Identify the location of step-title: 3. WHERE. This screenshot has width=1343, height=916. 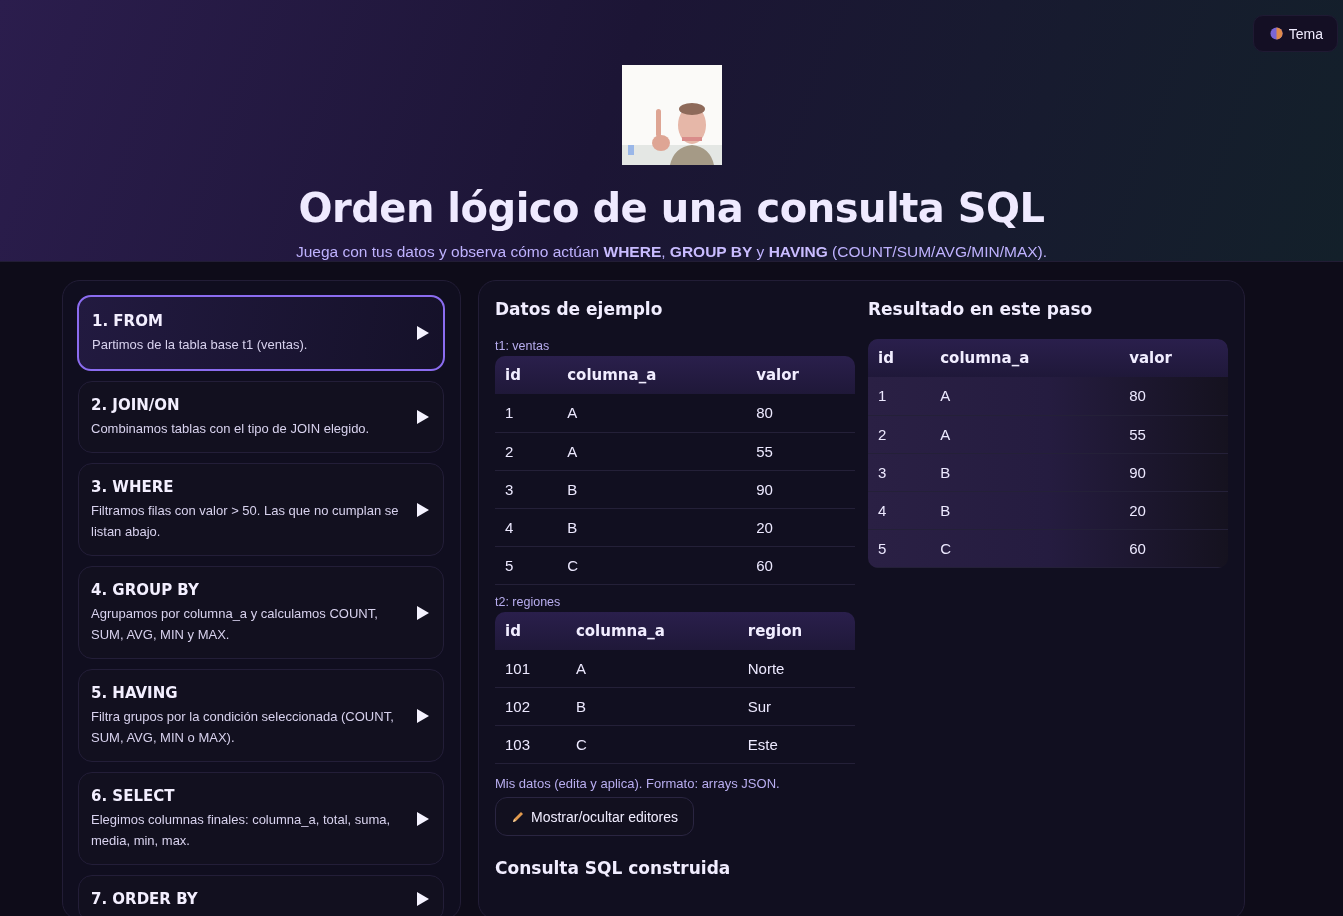
(133, 487).